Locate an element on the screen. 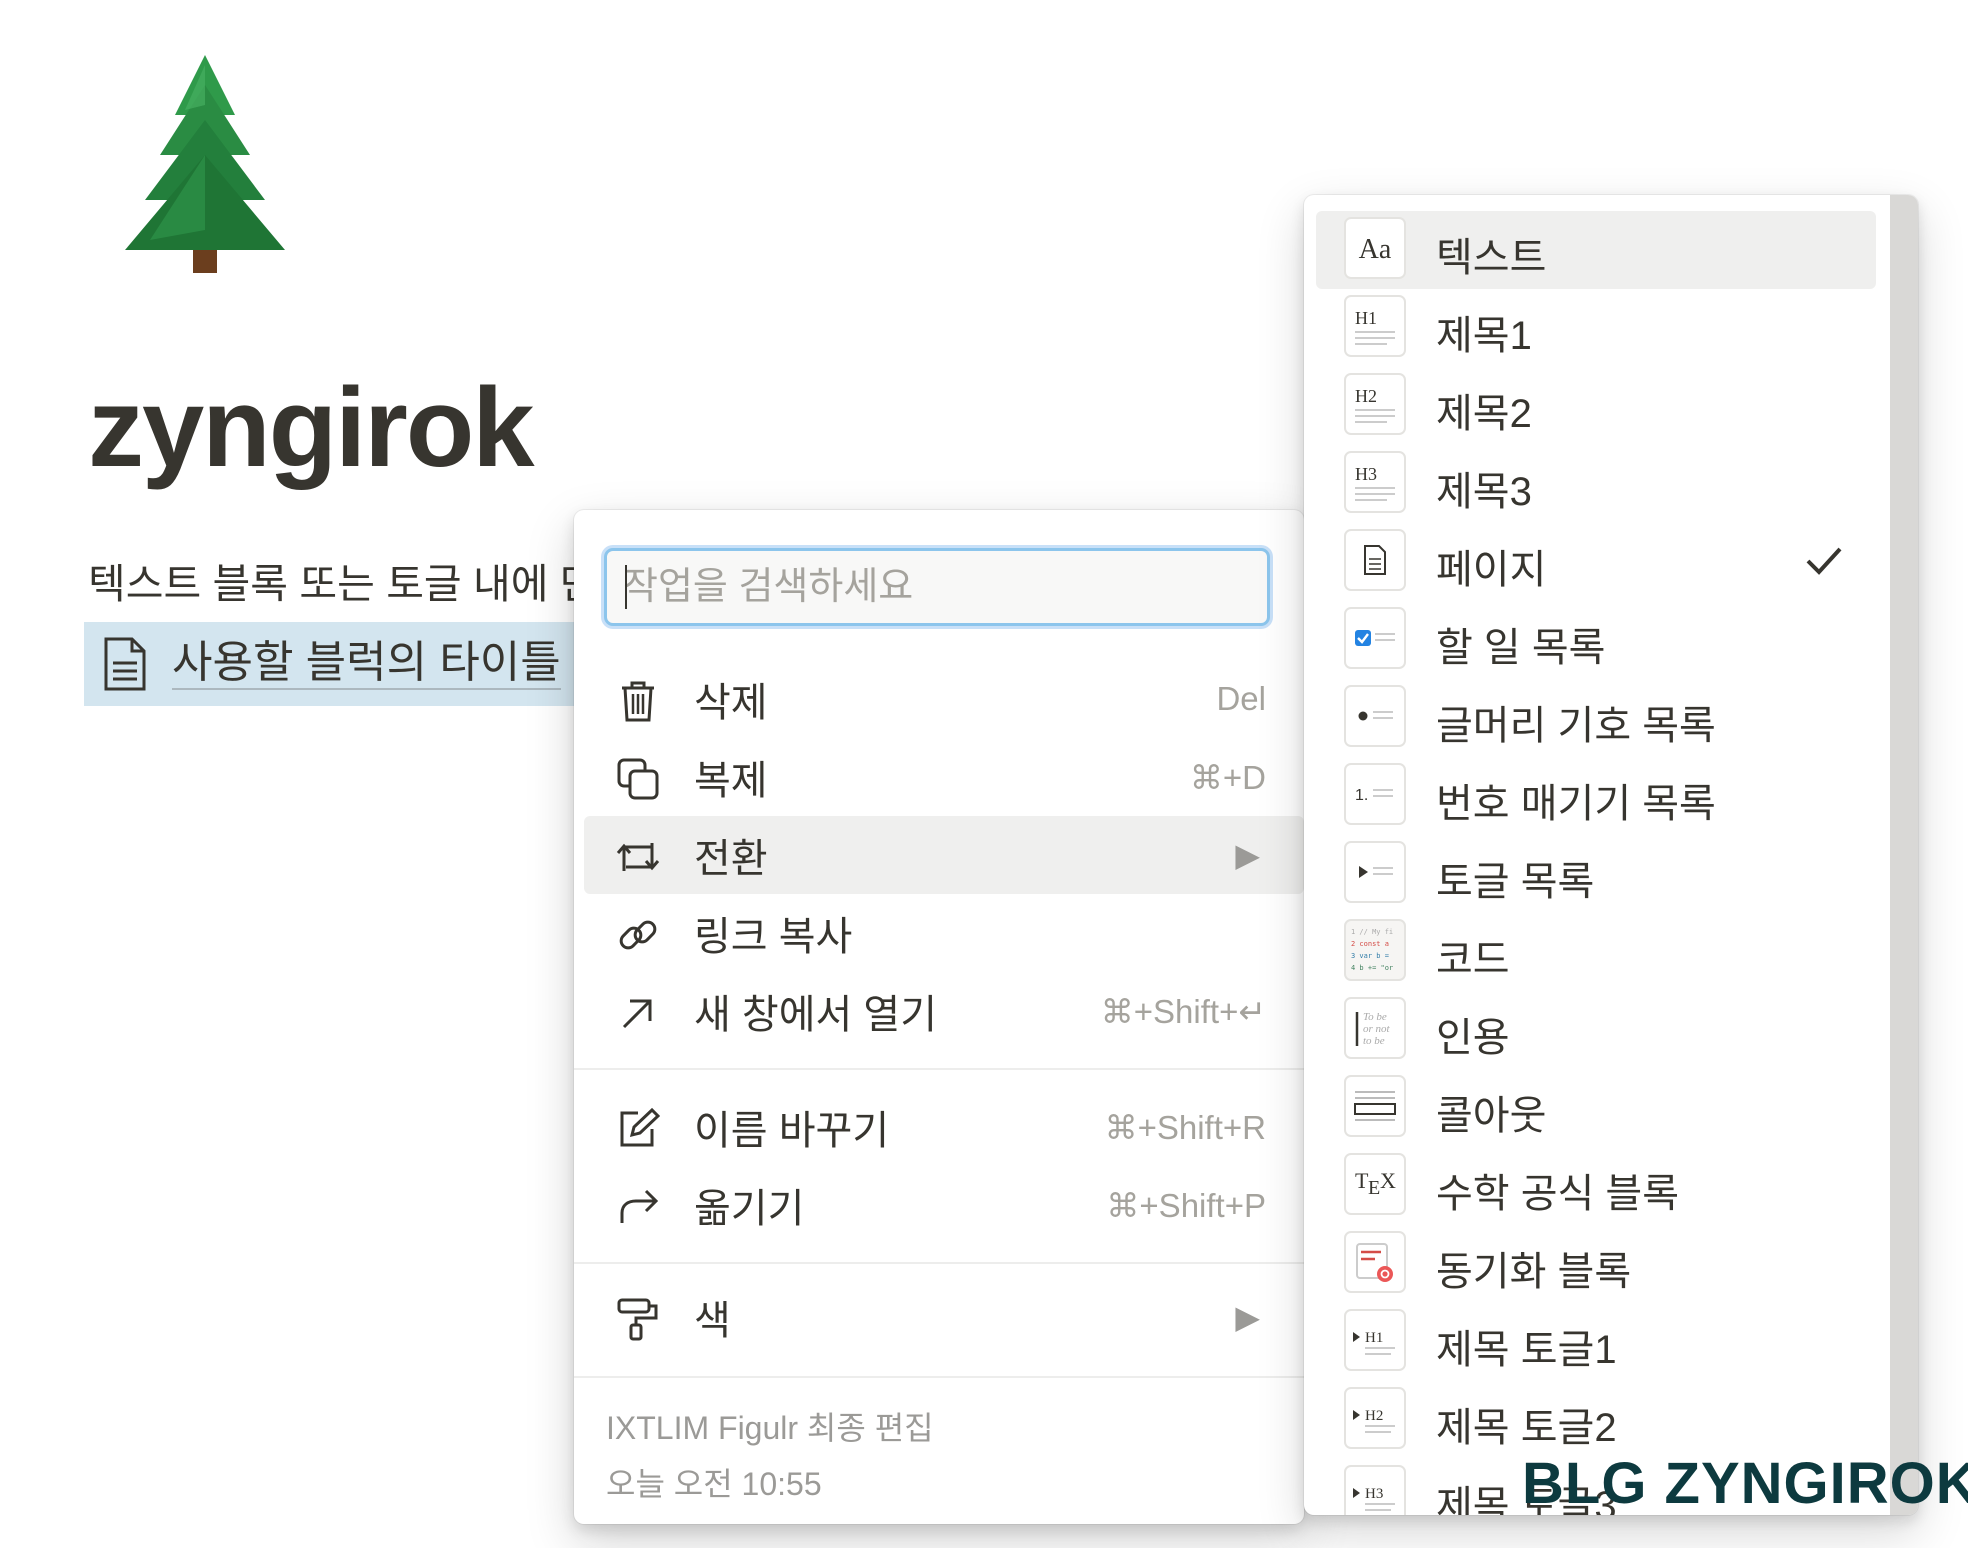  duplicate-icon is located at coordinates (638, 779).